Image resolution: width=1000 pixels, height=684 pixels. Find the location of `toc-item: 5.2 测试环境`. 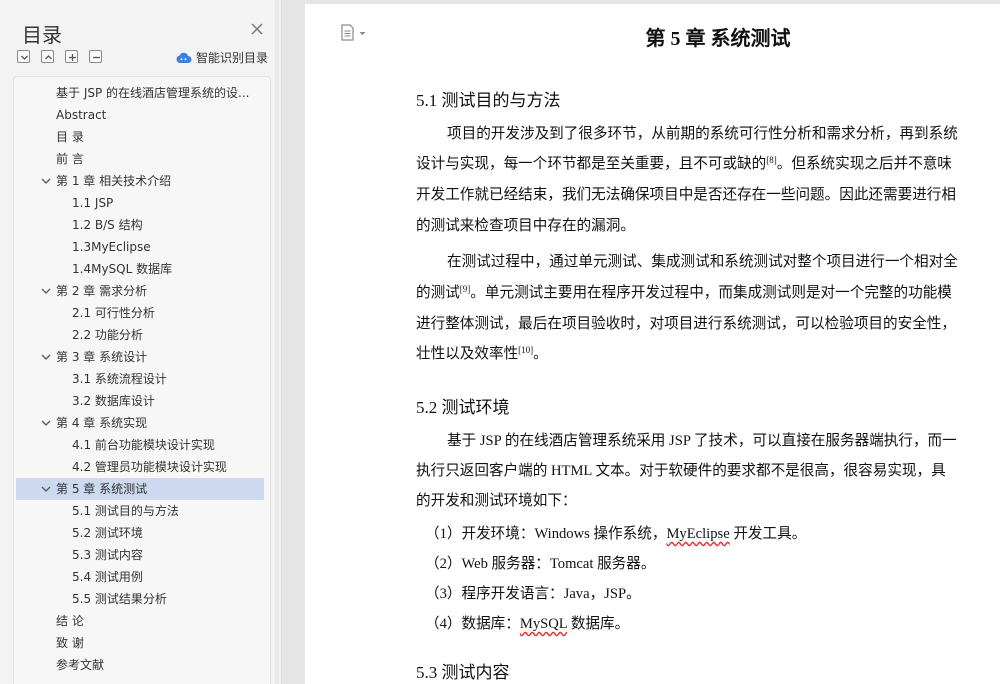

toc-item: 5.2 测试环境 is located at coordinates (140, 533).